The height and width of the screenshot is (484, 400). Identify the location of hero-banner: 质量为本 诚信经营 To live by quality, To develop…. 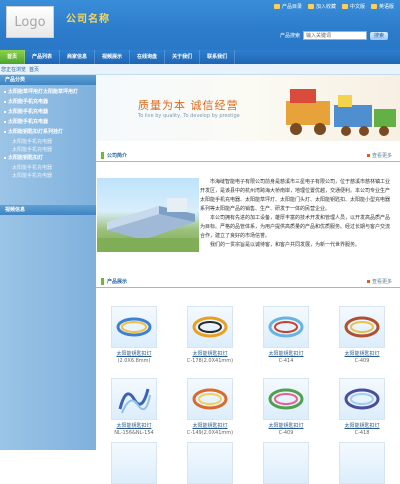
(248, 108).